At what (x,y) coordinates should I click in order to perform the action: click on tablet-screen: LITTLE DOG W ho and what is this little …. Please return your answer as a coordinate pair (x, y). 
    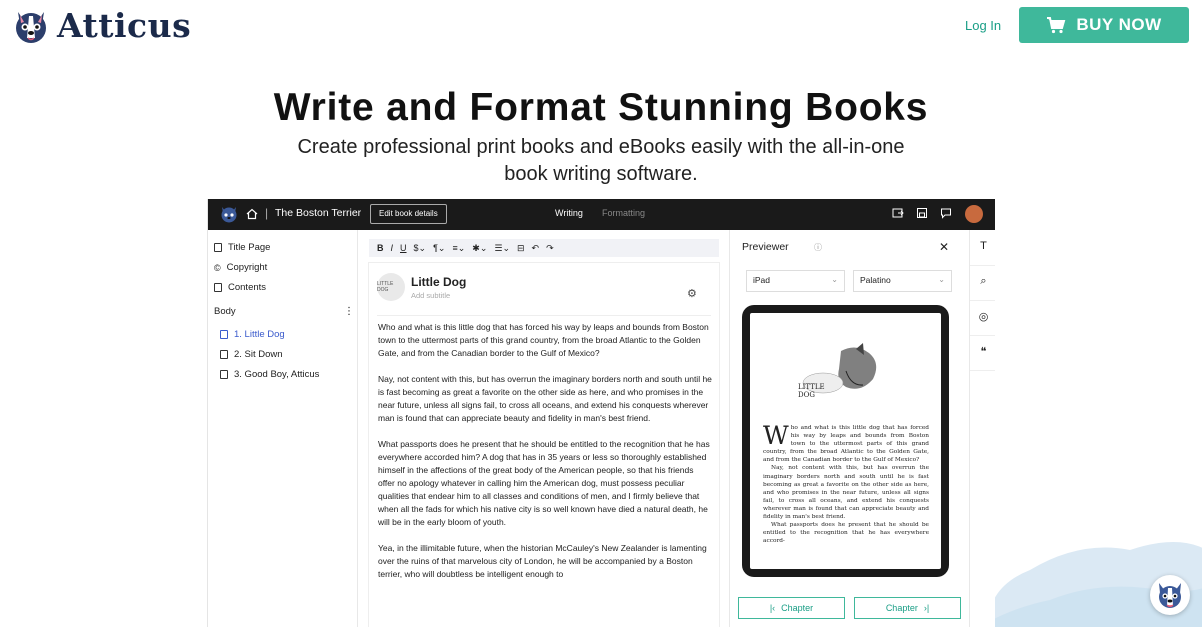
    Looking at the image, I should click on (845, 441).